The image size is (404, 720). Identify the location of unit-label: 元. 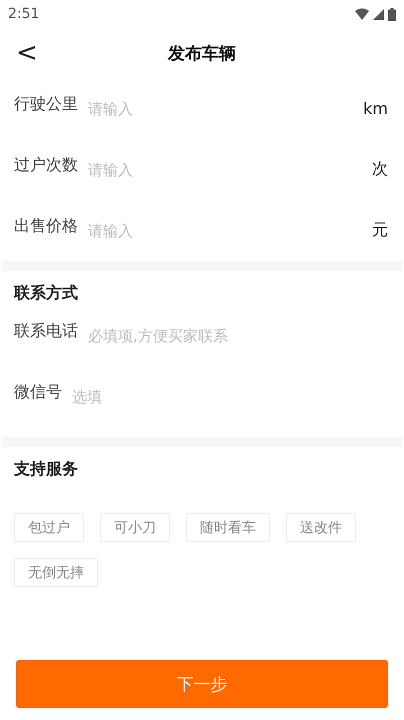
(380, 230).